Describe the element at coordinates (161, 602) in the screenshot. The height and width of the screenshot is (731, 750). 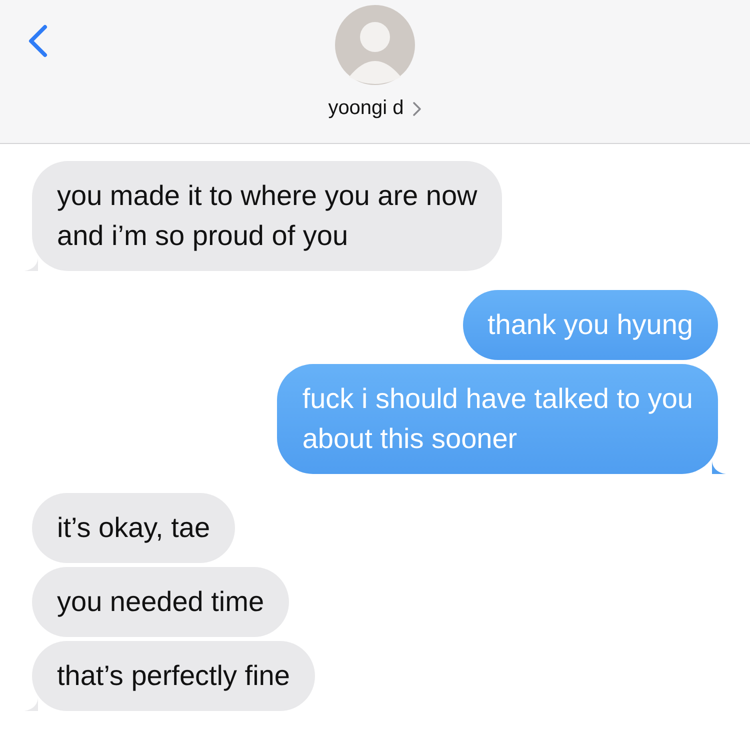
I see `received-message: you needed time` at that location.